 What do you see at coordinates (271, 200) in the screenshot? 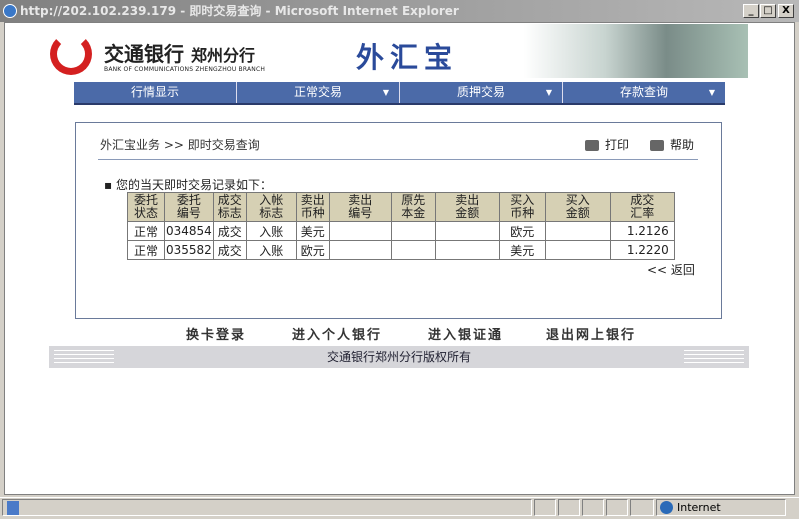
I see `header-text: 入帐` at bounding box center [271, 200].